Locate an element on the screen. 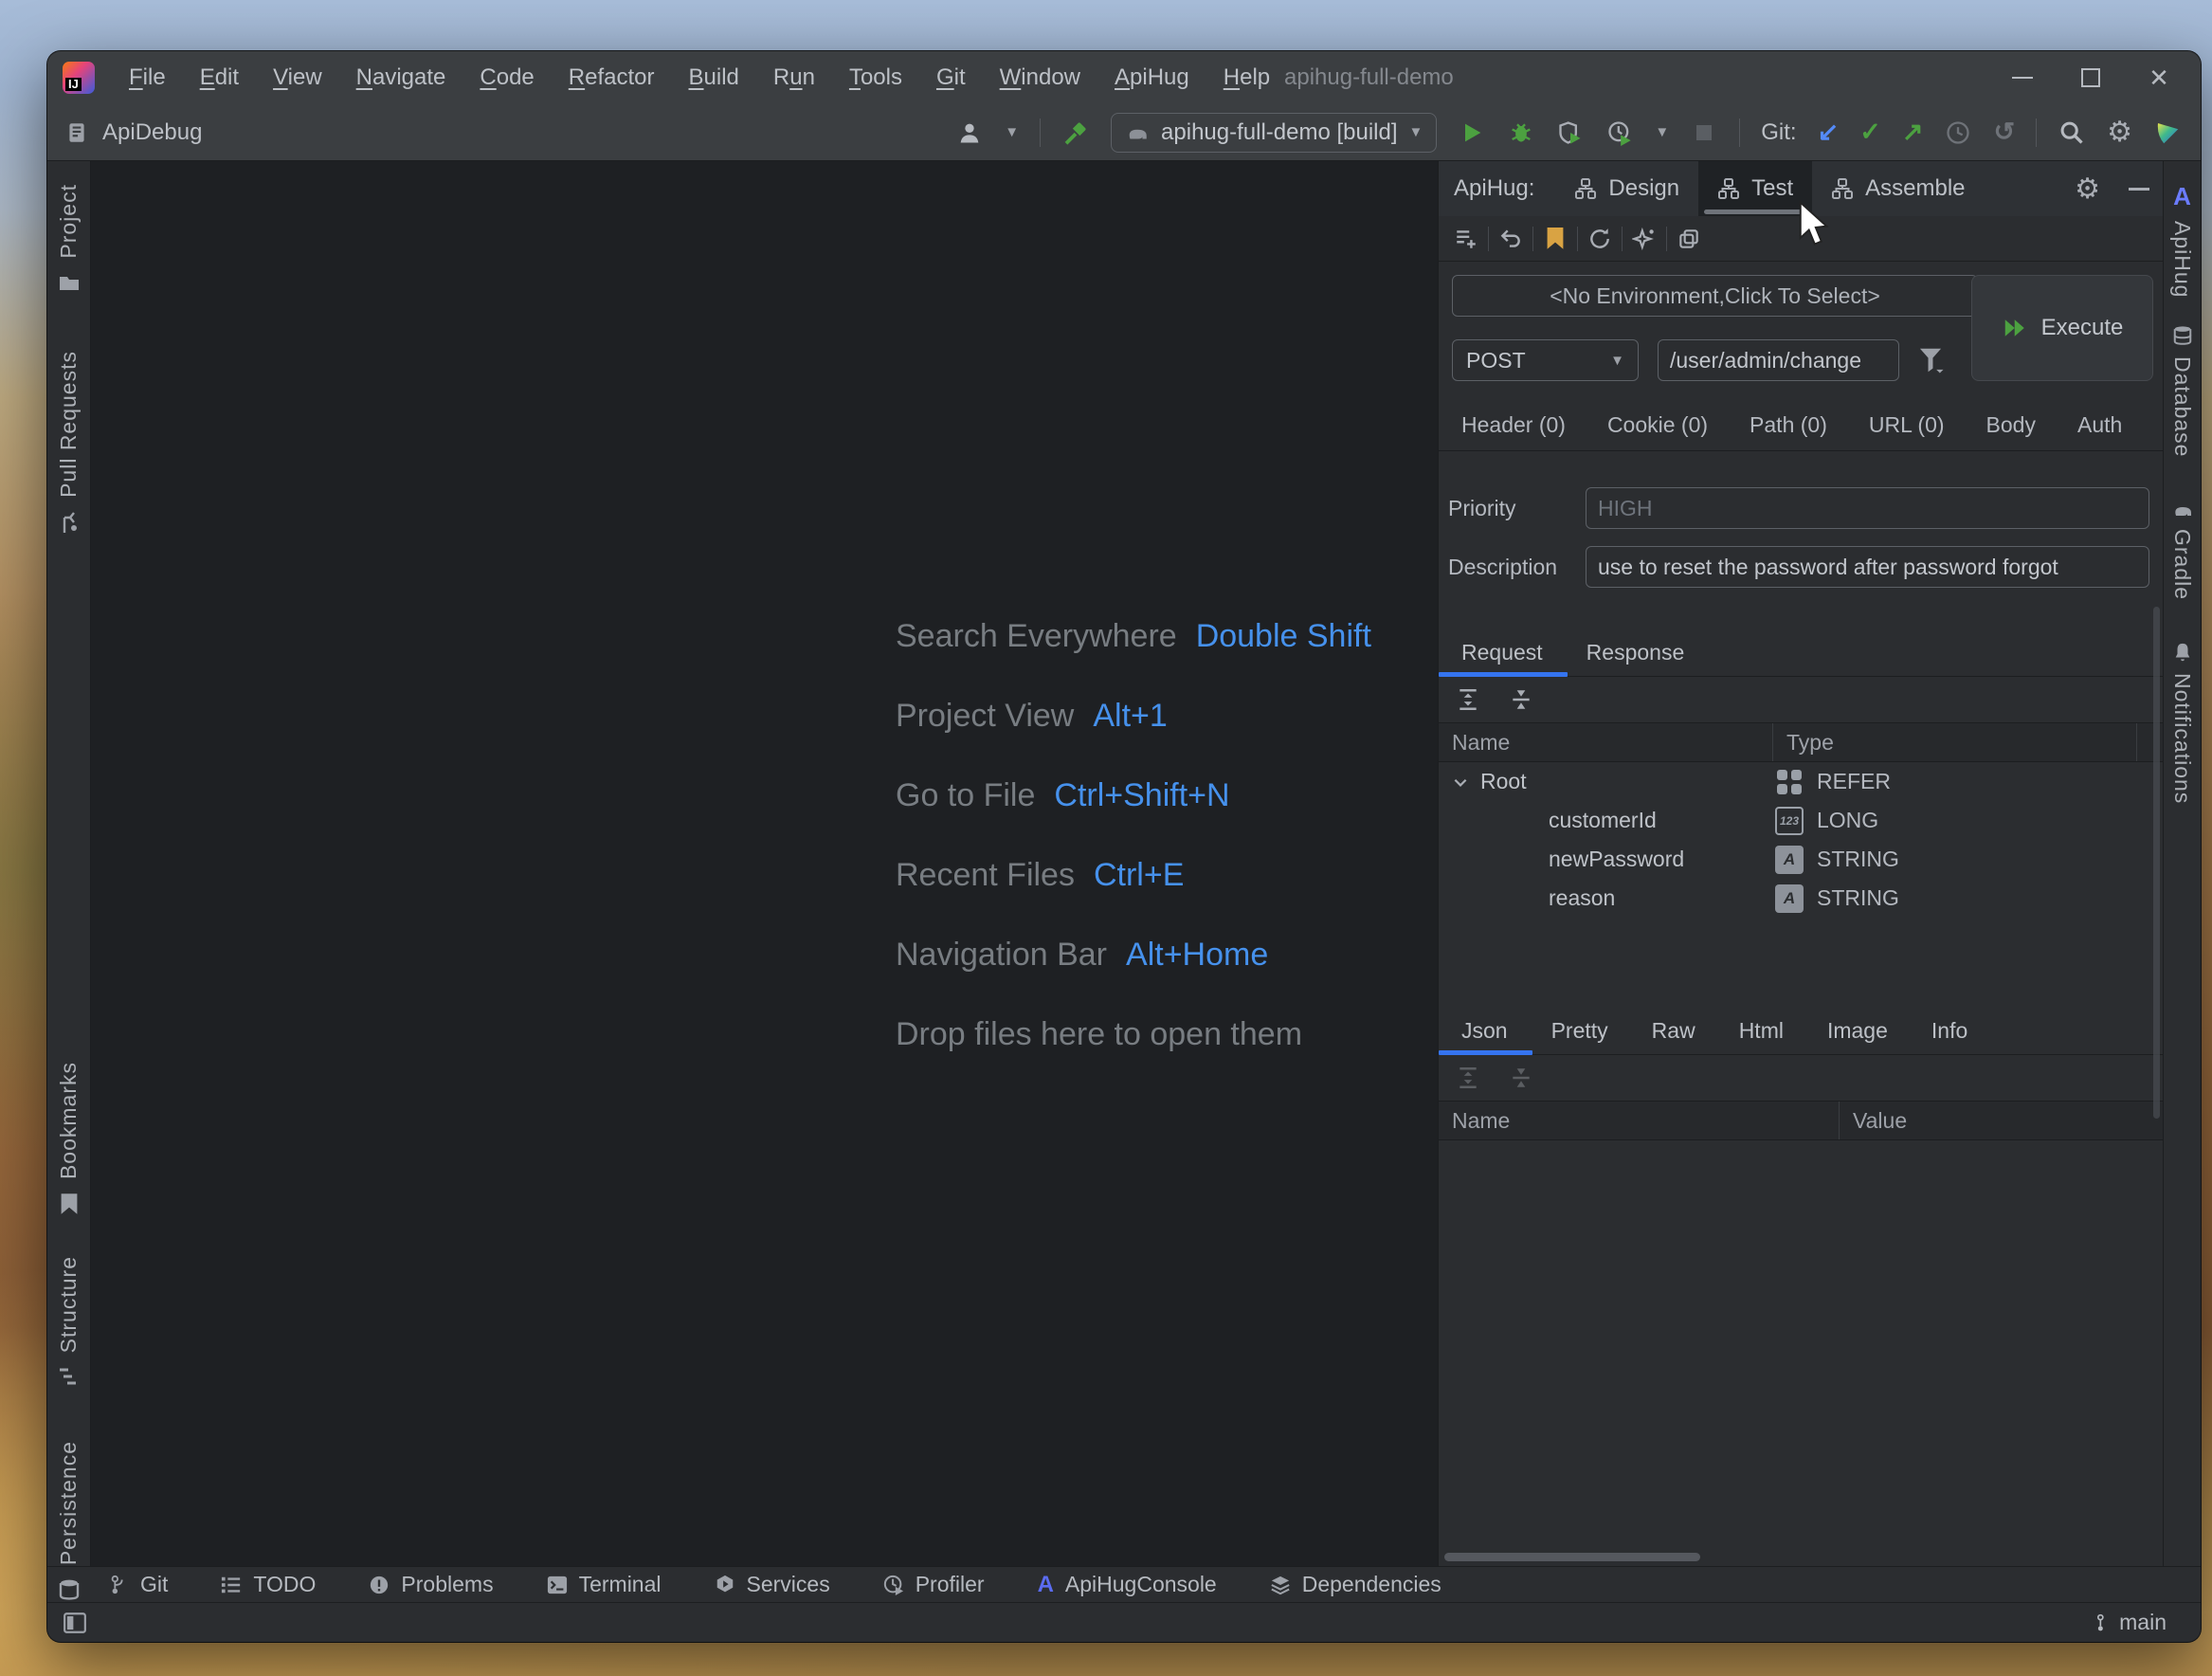 The image size is (2212, 1676). toolwindow-git: Git is located at coordinates (138, 1584).